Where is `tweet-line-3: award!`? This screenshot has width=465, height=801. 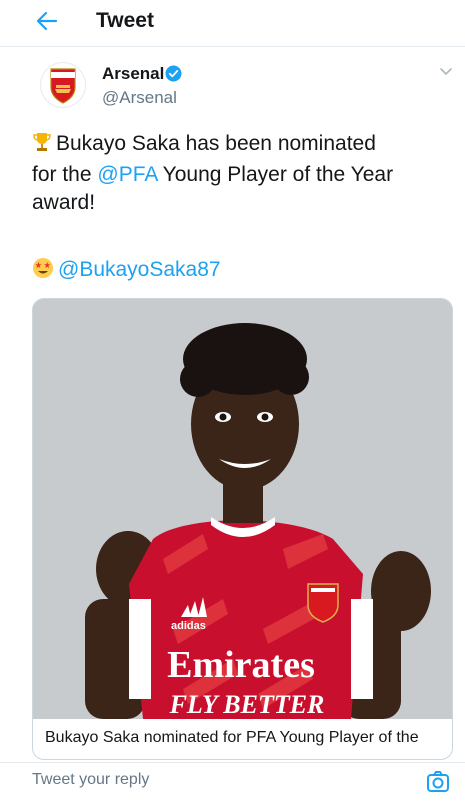
tweet-line-3: award! is located at coordinates (64, 202).